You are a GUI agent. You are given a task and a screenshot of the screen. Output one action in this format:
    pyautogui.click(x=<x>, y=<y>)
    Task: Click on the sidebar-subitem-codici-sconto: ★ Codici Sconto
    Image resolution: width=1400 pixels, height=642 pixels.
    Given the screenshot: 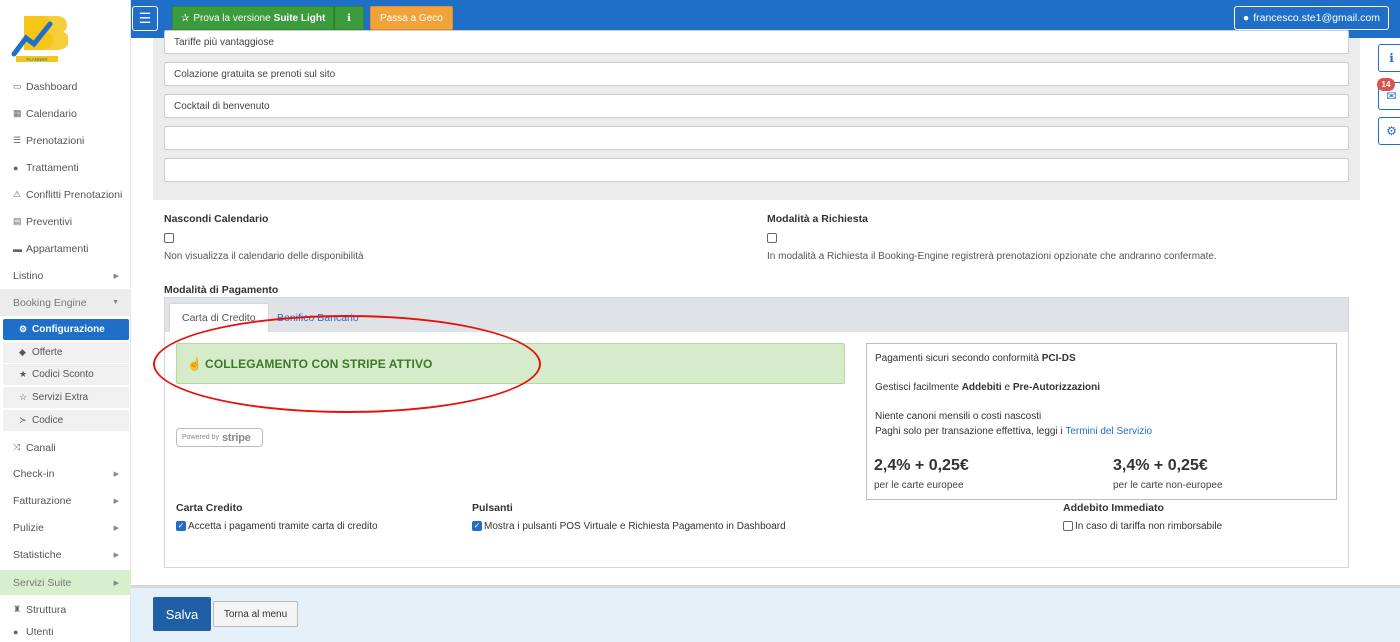 What is the action you would take?
    pyautogui.click(x=66, y=374)
    